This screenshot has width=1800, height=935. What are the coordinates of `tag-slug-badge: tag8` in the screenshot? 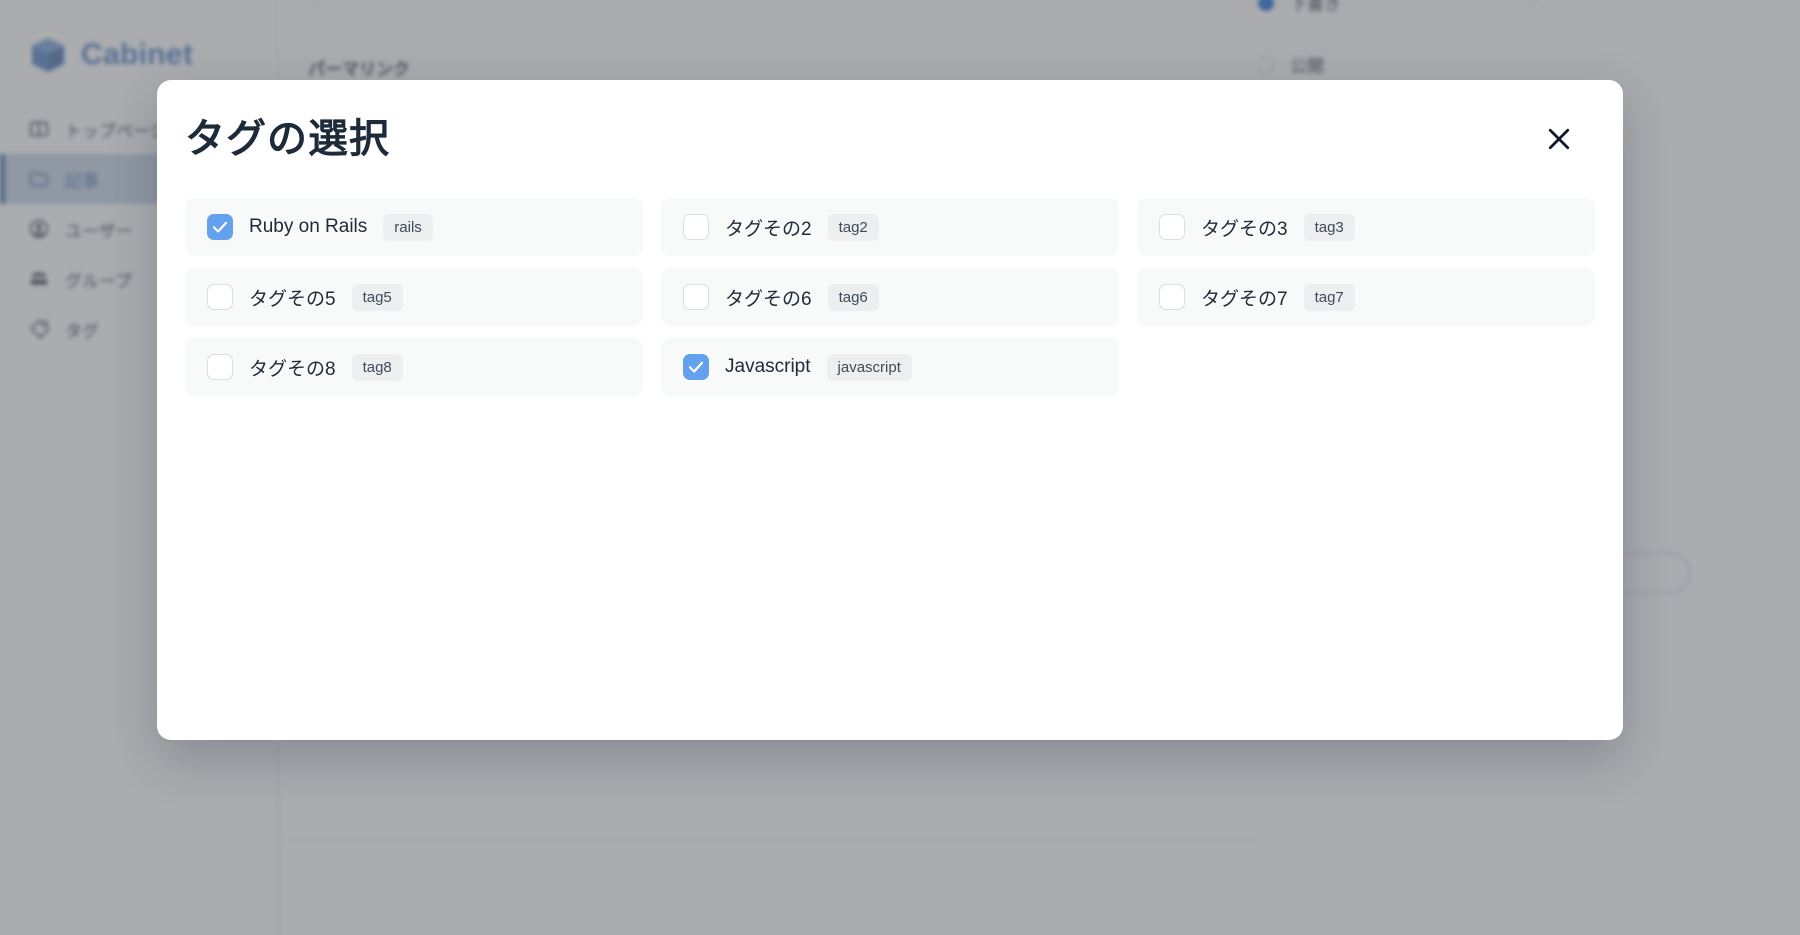 It's located at (377, 367).